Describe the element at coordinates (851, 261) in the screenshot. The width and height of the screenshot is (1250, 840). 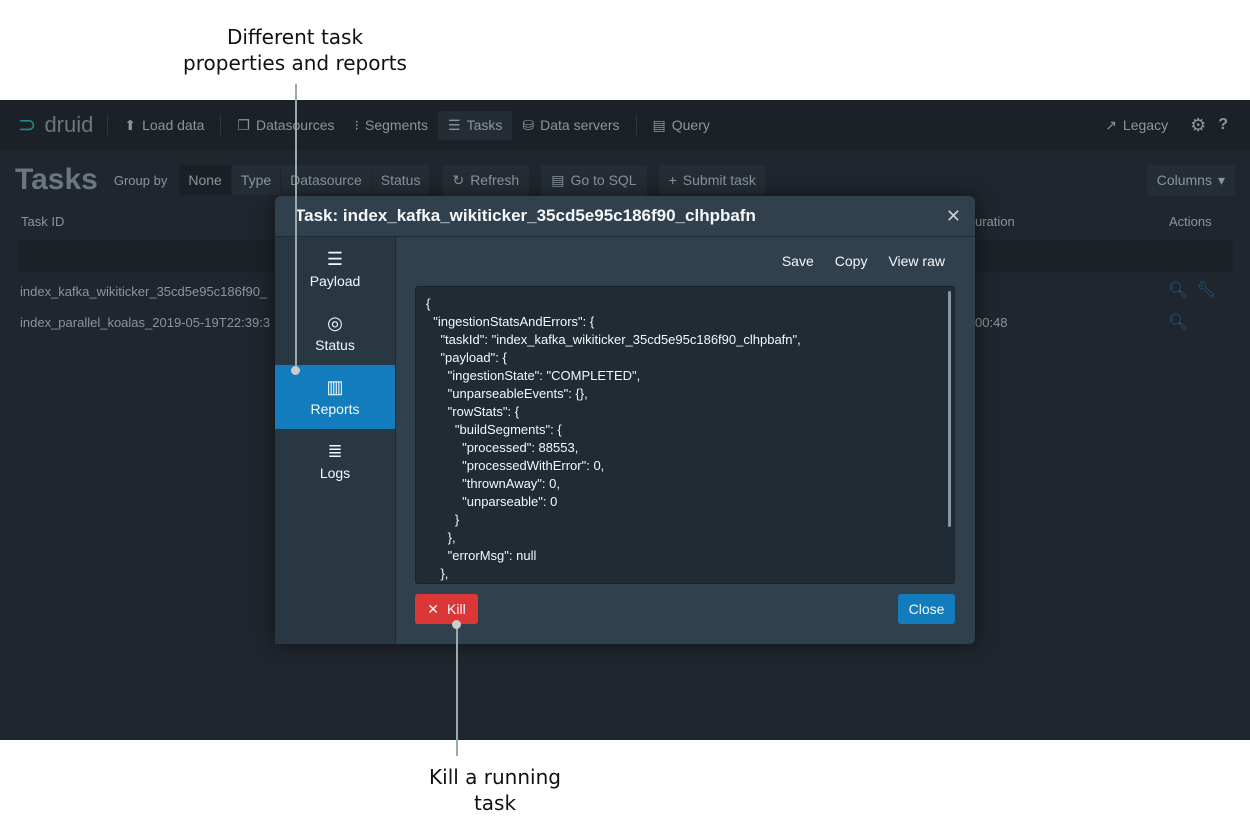
I see `copy-button: Copy` at that location.